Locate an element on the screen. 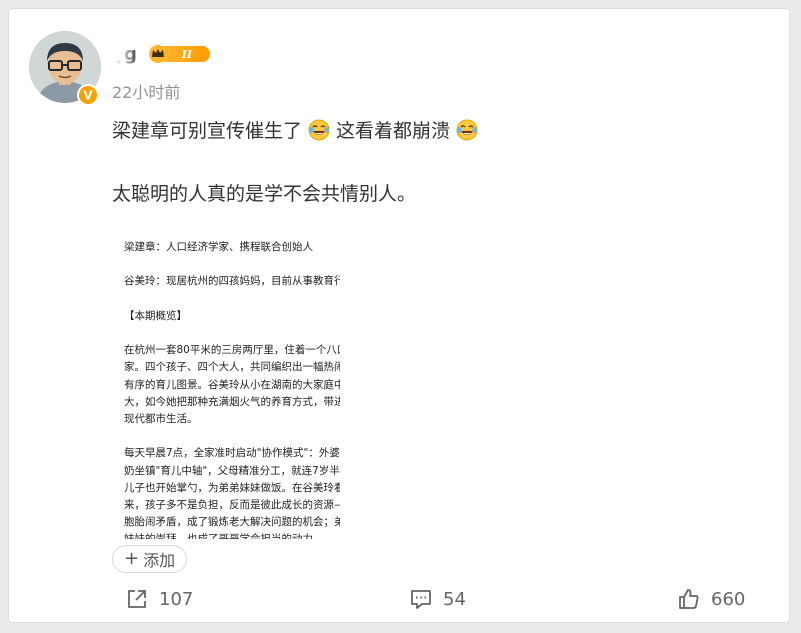  like-button: 660 is located at coordinates (711, 599).